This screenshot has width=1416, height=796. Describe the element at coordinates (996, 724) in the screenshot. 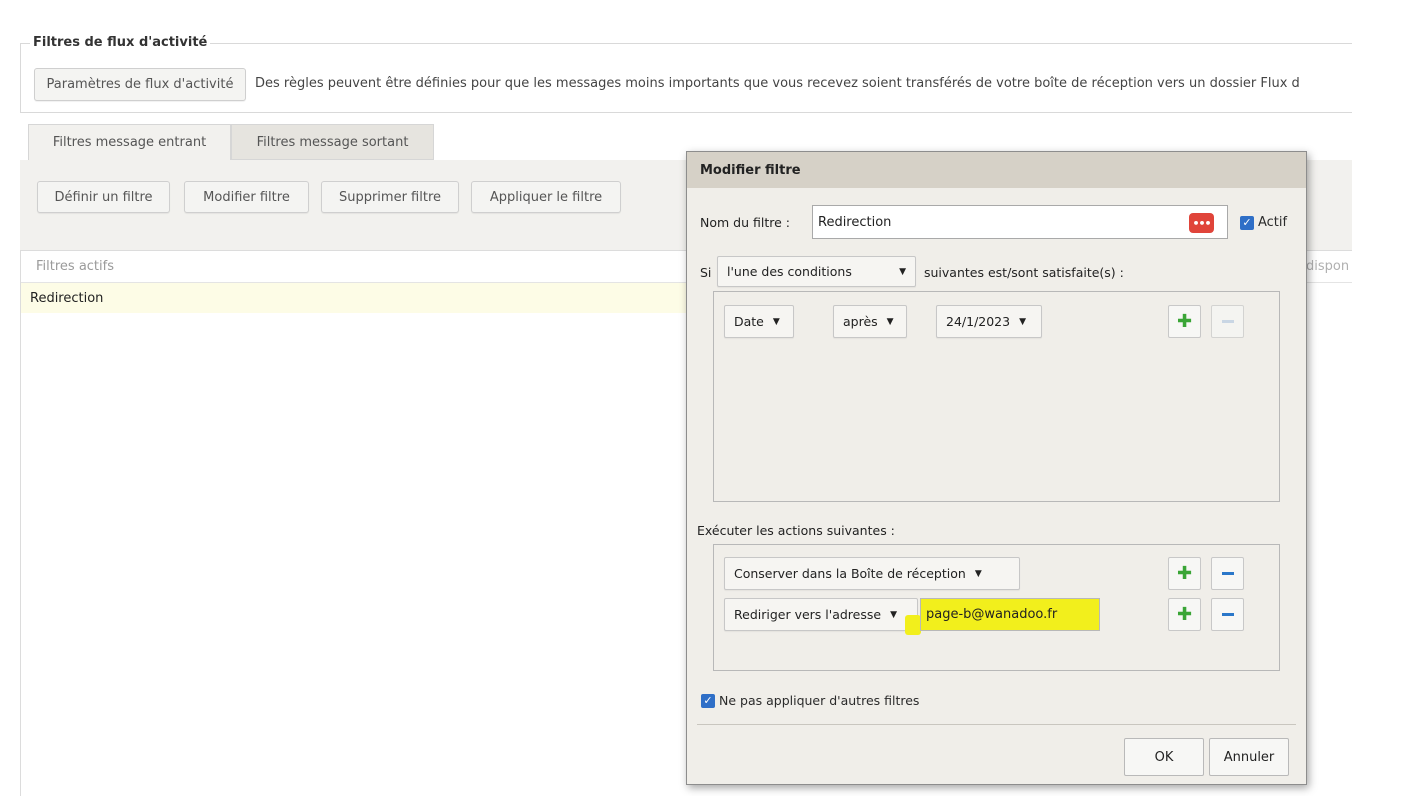

I see `dialog-footer-divider` at that location.